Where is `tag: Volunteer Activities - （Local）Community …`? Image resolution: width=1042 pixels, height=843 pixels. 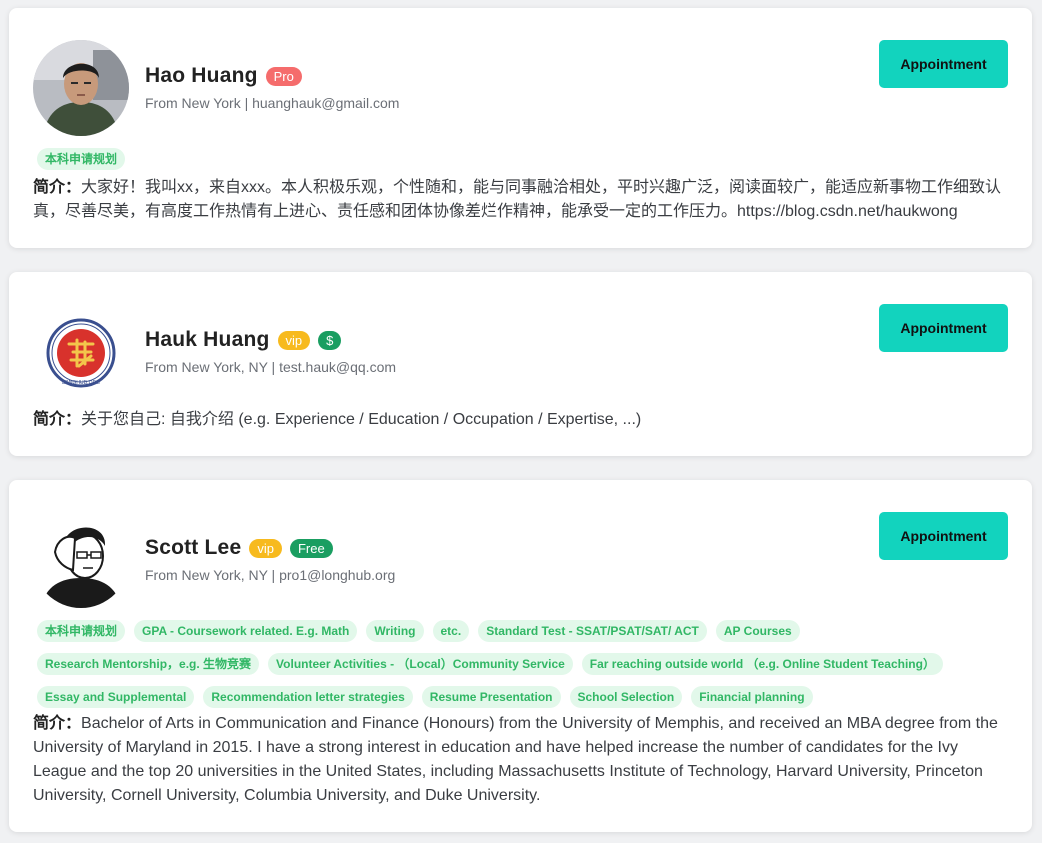
tag: Volunteer Activities - （Local）Community … is located at coordinates (420, 664).